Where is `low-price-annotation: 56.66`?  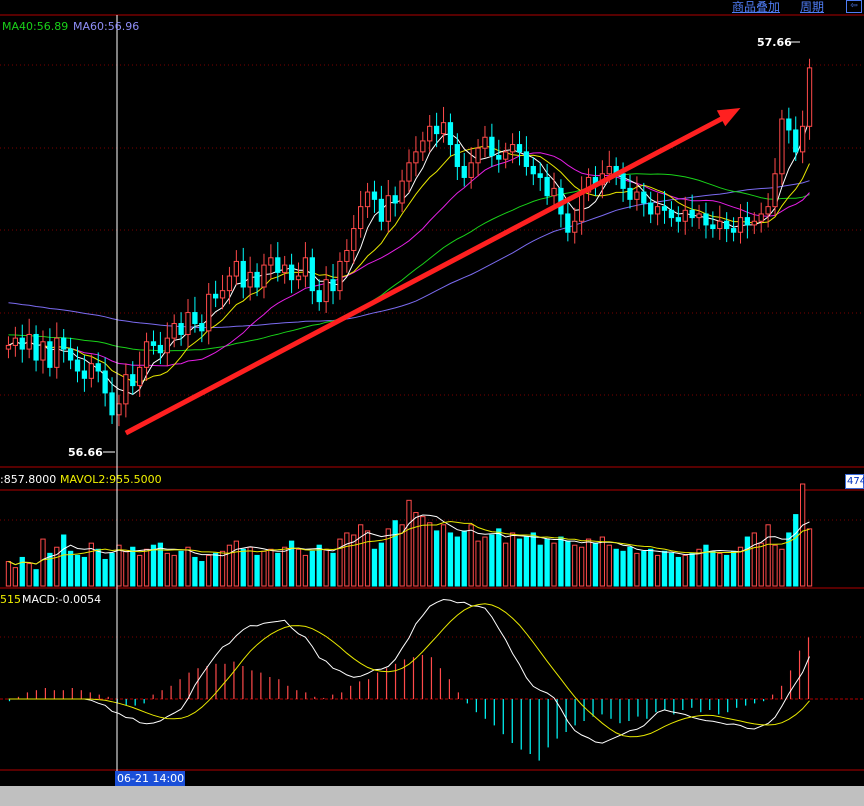
low-price-annotation: 56.66 is located at coordinates (85, 452).